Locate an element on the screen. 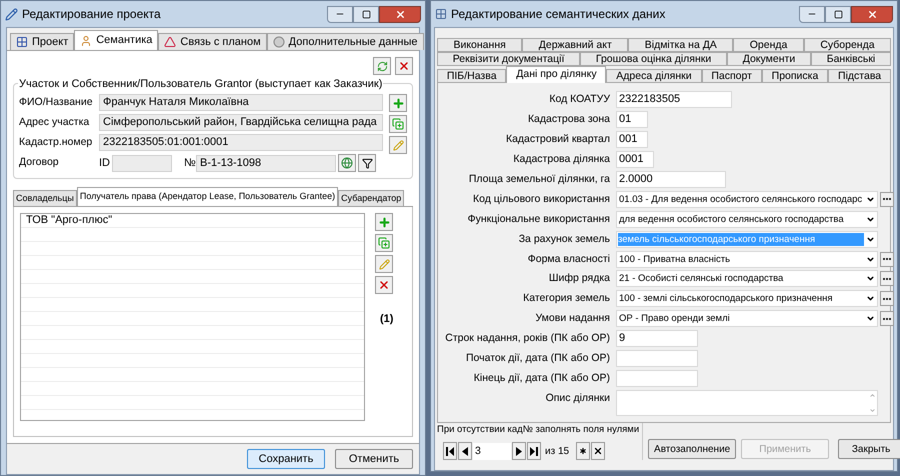 This screenshot has width=900, height=476. tab: Адреса ділянки is located at coordinates (654, 76).